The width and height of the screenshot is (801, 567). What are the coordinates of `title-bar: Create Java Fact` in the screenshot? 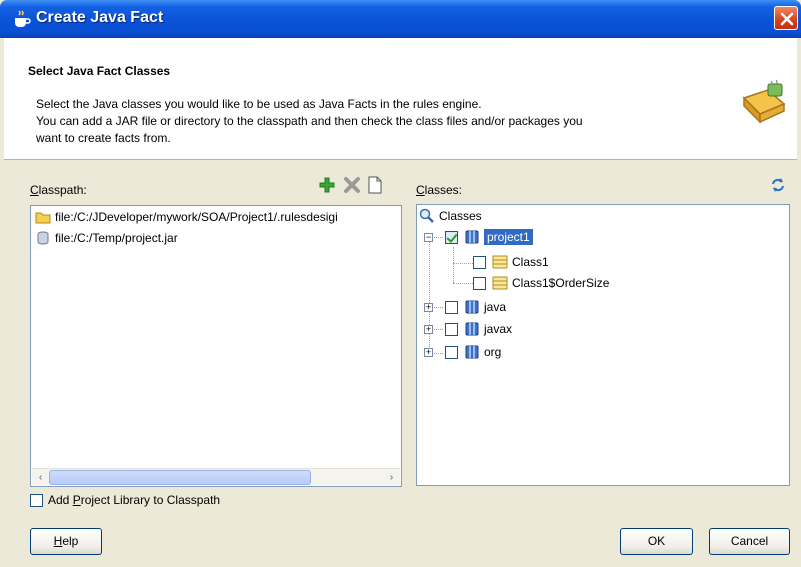 It's located at (400, 19).